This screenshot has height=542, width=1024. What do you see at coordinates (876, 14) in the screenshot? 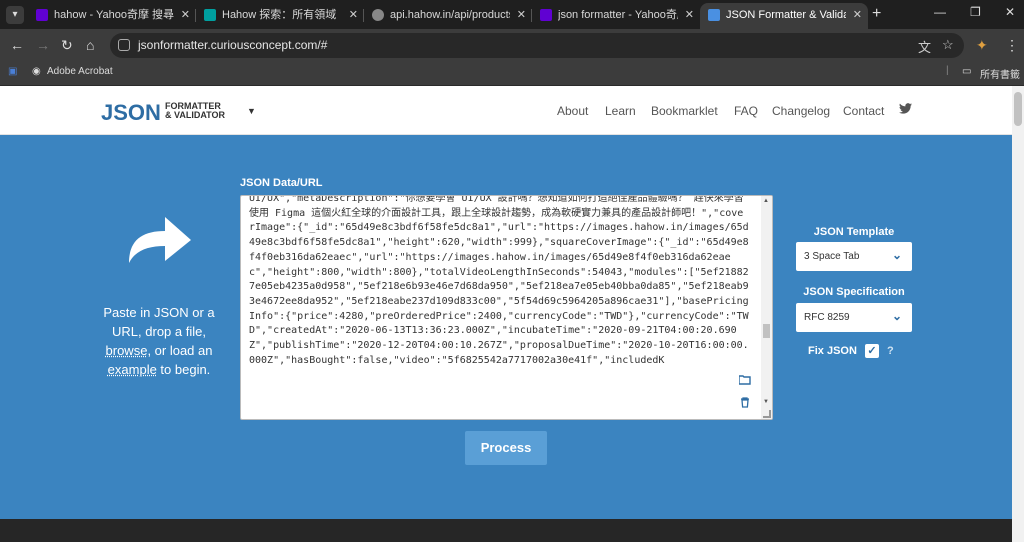
I see `new-tab-button: +` at bounding box center [876, 14].